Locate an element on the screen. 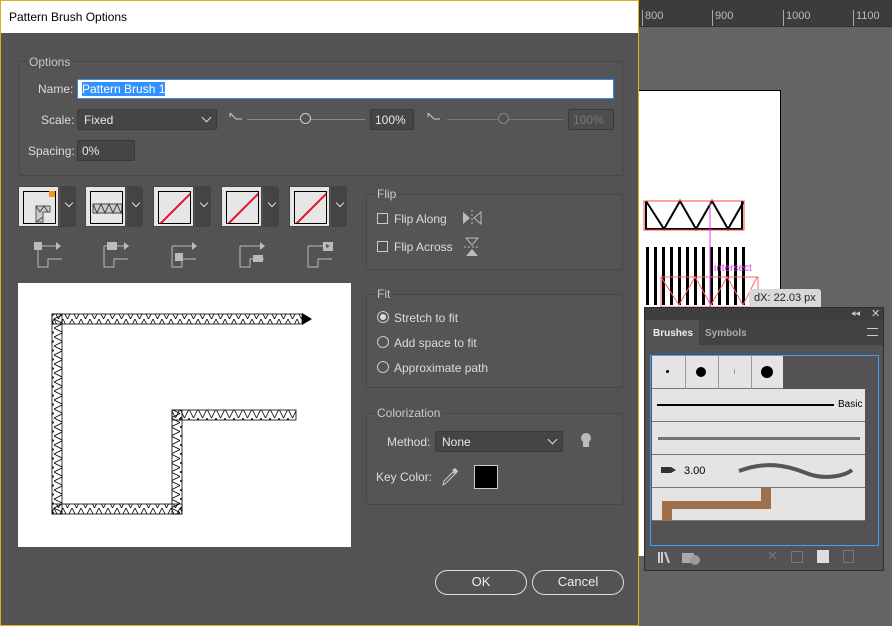  start-tile-button is located at coordinates (241, 206).